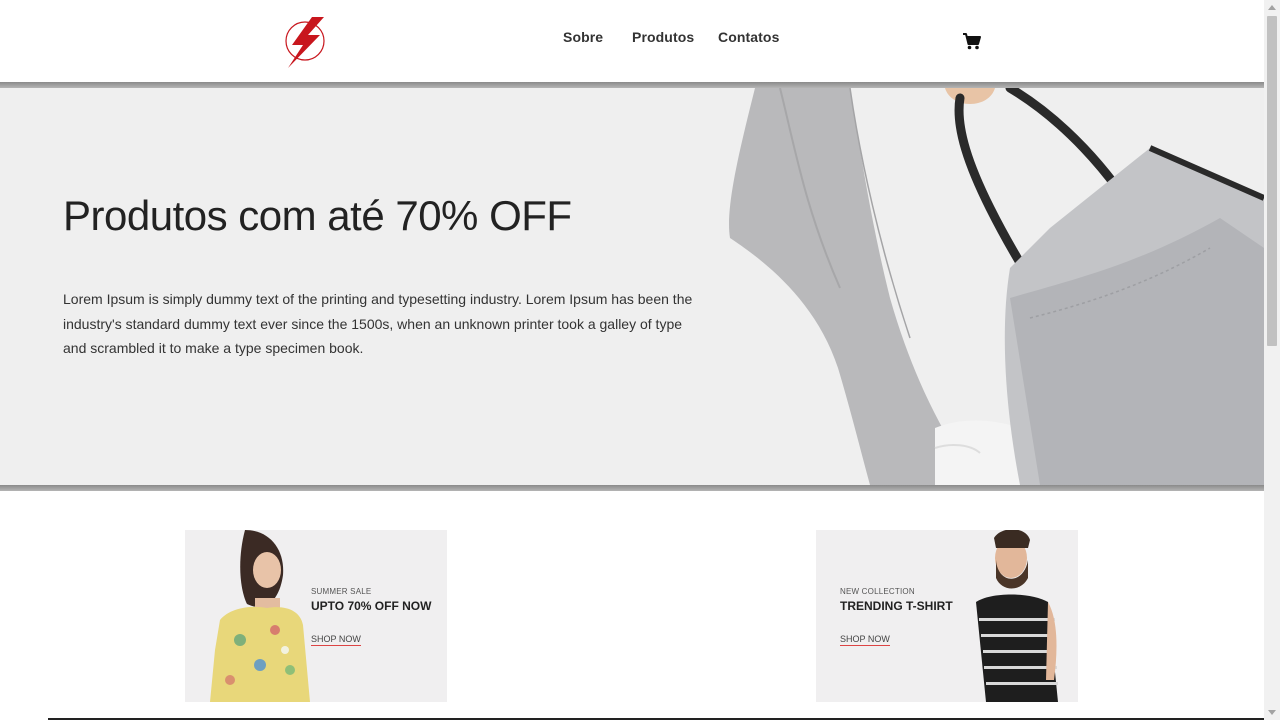 Image resolution: width=1280 pixels, height=720 pixels. What do you see at coordinates (317, 215) in the screenshot?
I see `hero-title: Produtos com até 70% OFF` at bounding box center [317, 215].